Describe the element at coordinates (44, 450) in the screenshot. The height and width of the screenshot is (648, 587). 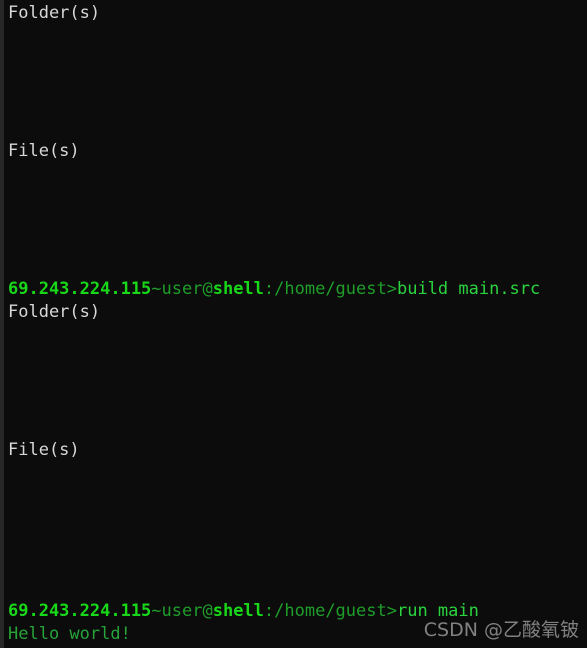
I see `files-header-2: File(s)` at that location.